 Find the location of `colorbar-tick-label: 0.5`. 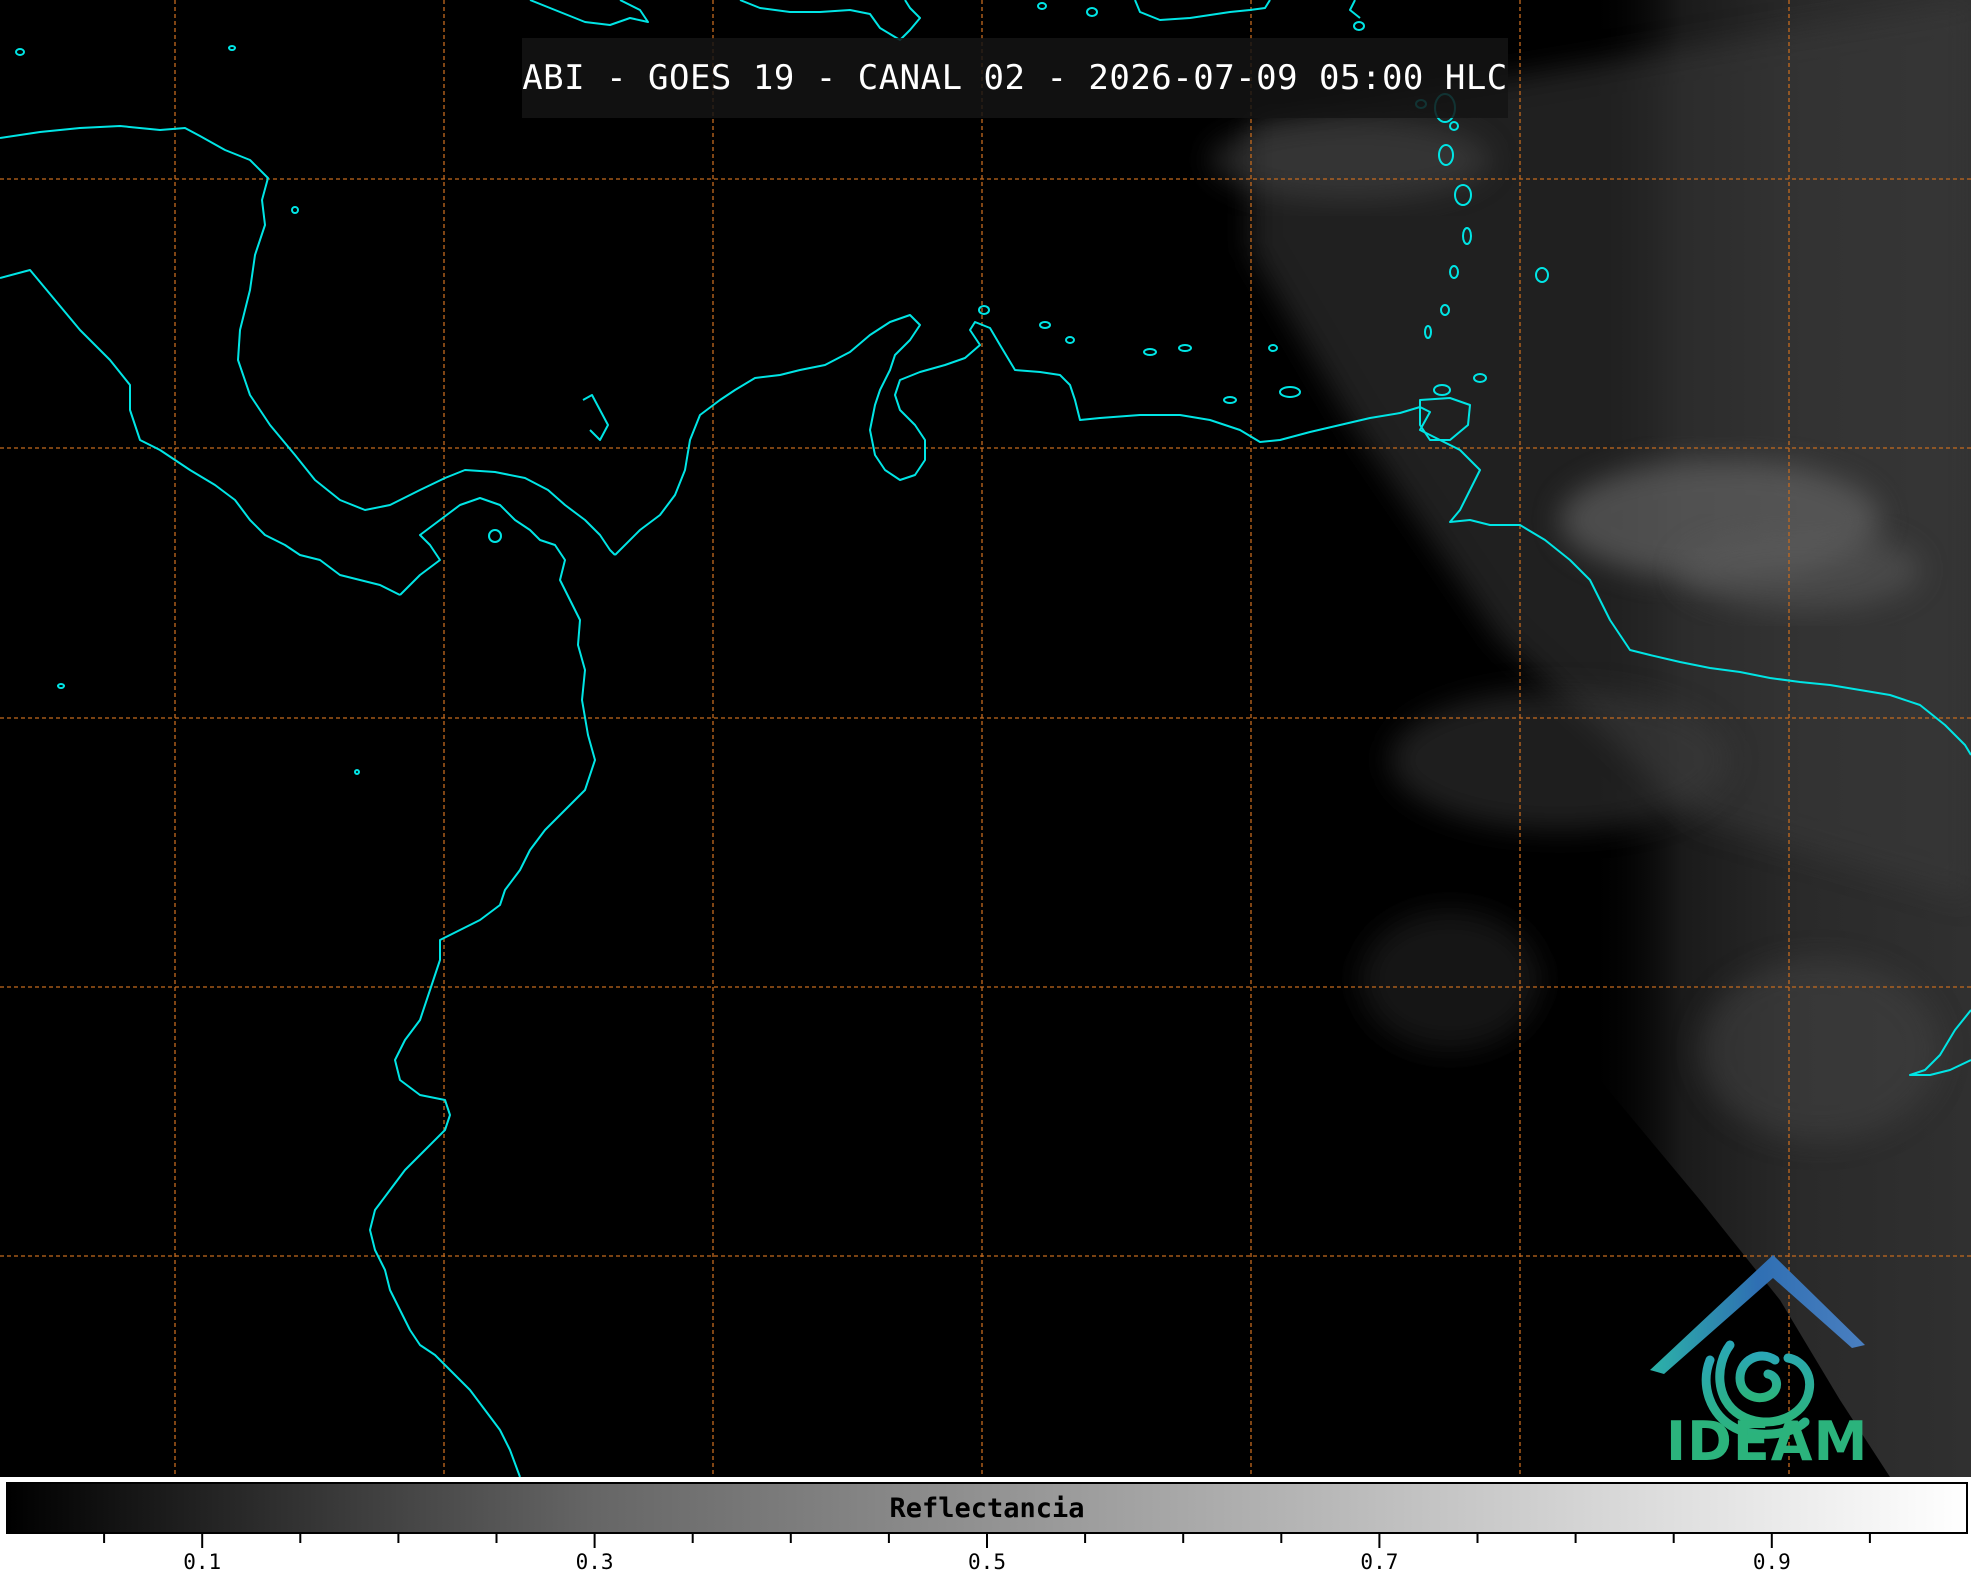

colorbar-tick-label: 0.5 is located at coordinates (987, 1562).